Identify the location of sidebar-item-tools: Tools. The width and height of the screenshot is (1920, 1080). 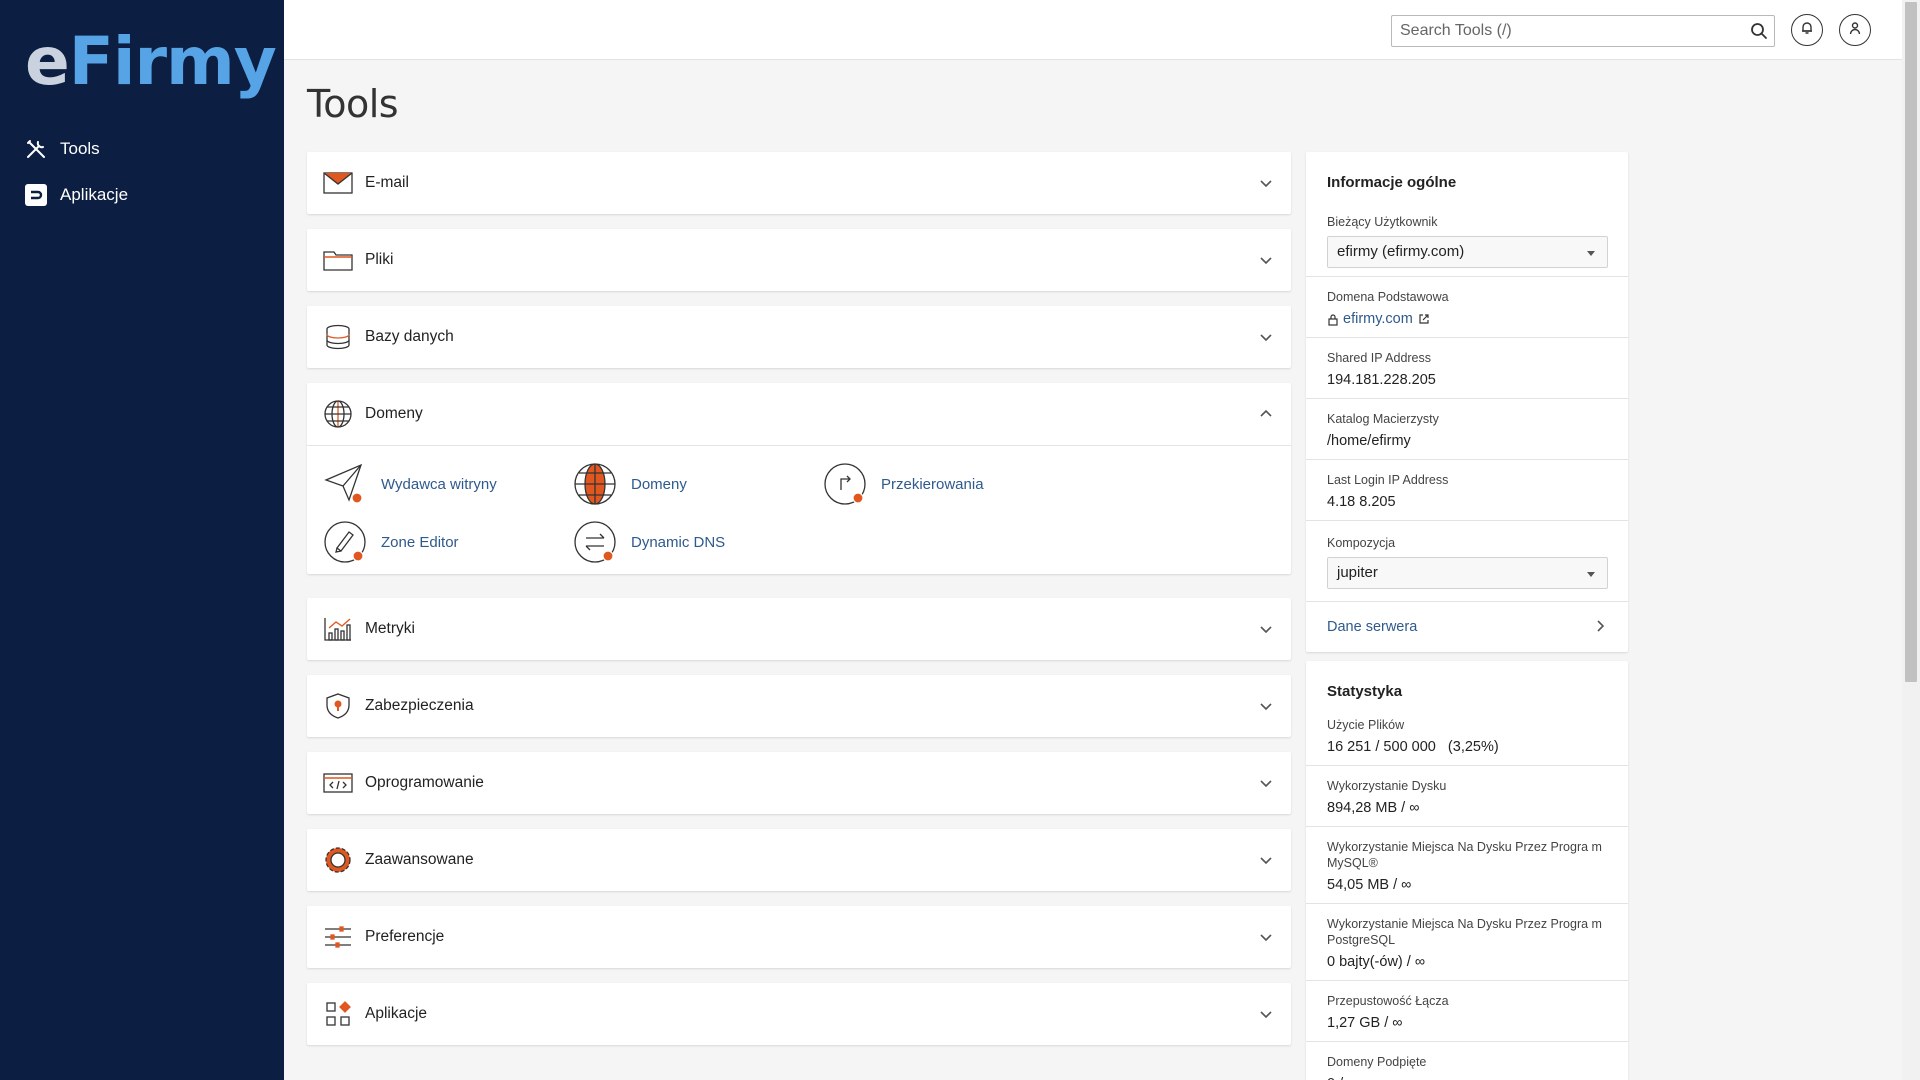
(142, 149).